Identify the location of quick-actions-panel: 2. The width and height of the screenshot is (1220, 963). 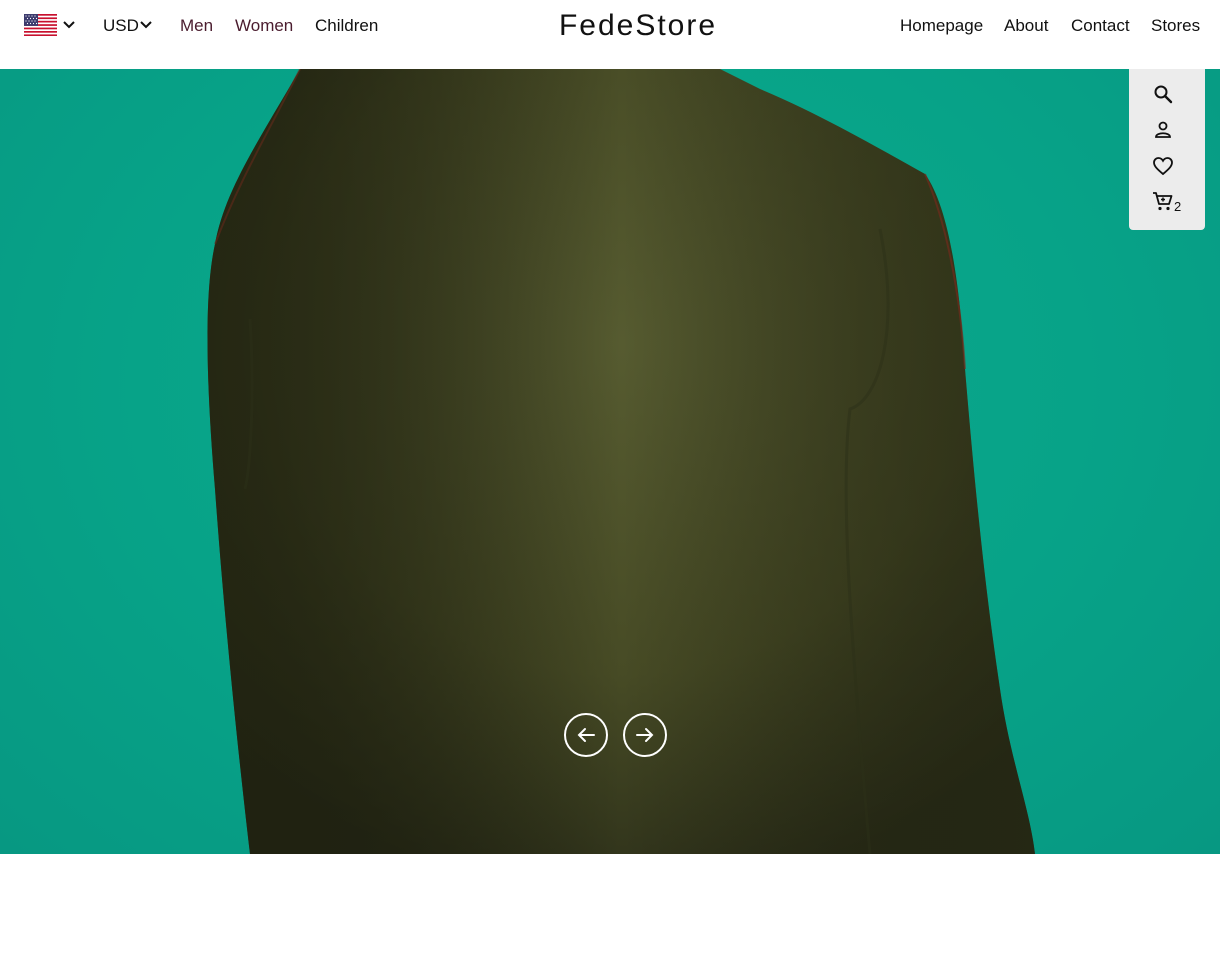
(1167, 149).